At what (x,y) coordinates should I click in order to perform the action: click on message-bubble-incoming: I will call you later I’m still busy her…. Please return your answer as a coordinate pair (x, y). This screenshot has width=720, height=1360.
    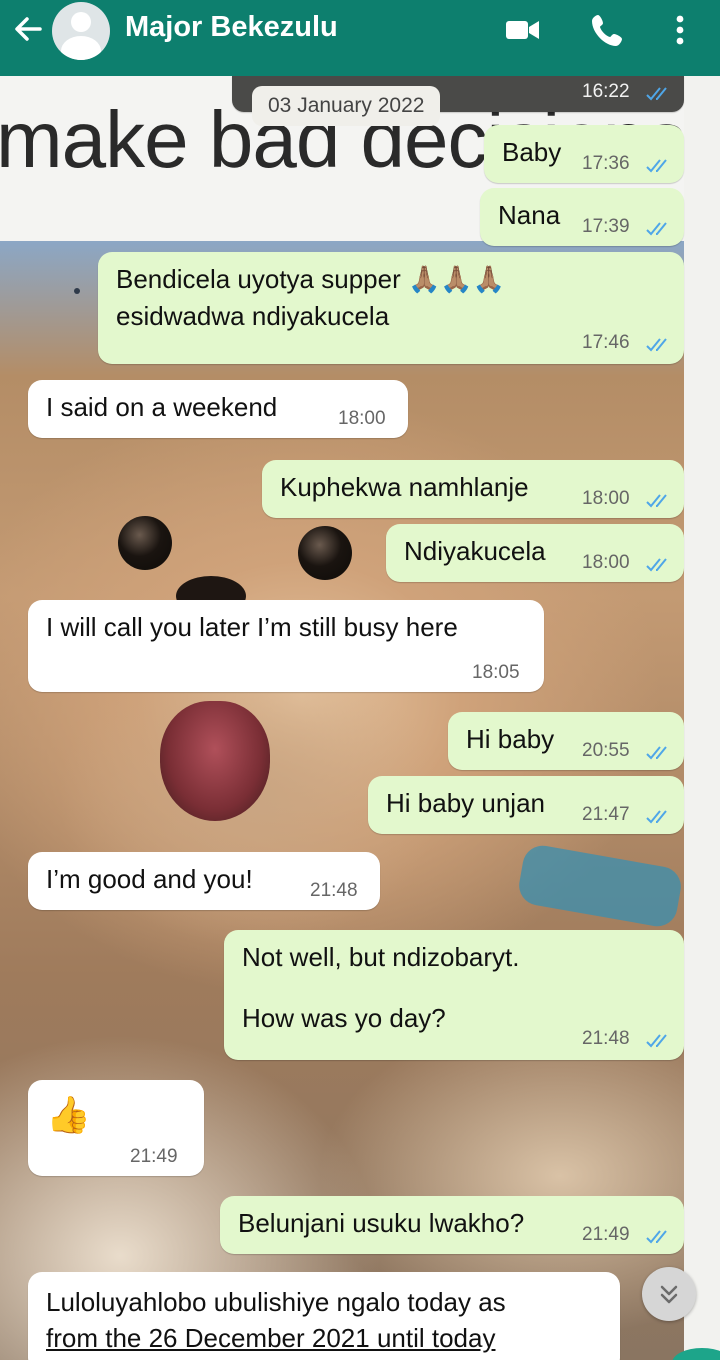
    Looking at the image, I should click on (286, 646).